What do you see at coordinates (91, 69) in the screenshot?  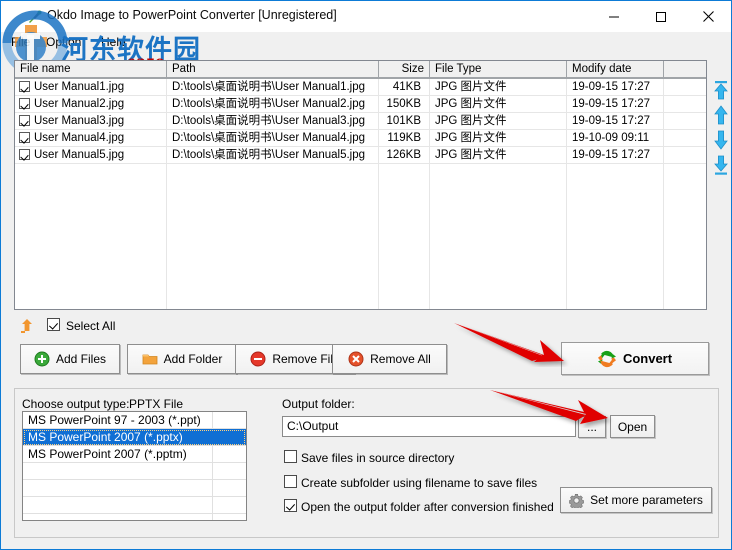 I see `column-header-file-name: File name` at bounding box center [91, 69].